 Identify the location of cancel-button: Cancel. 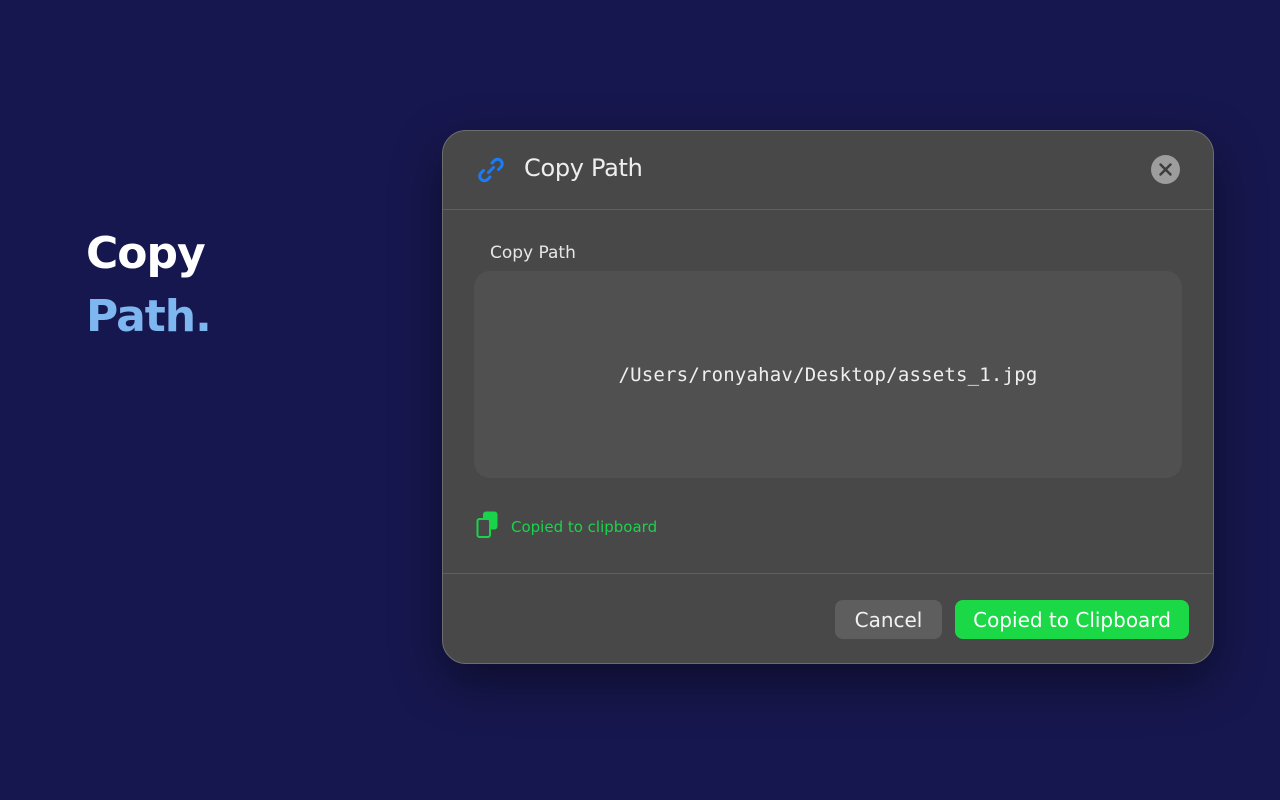
(888, 619).